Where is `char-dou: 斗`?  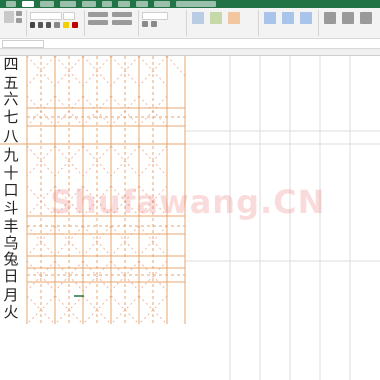 char-dou: 斗 is located at coordinates (11, 208).